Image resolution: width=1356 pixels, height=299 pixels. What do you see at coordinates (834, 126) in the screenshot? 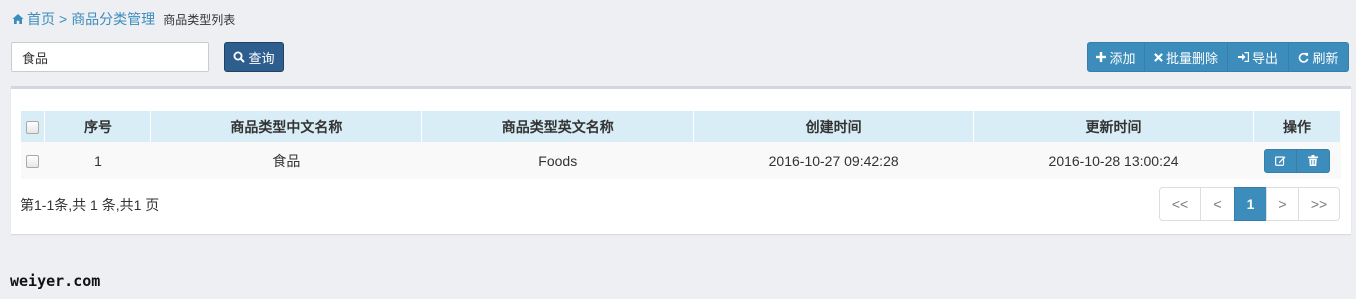
I see `header-created: 创建时间` at bounding box center [834, 126].